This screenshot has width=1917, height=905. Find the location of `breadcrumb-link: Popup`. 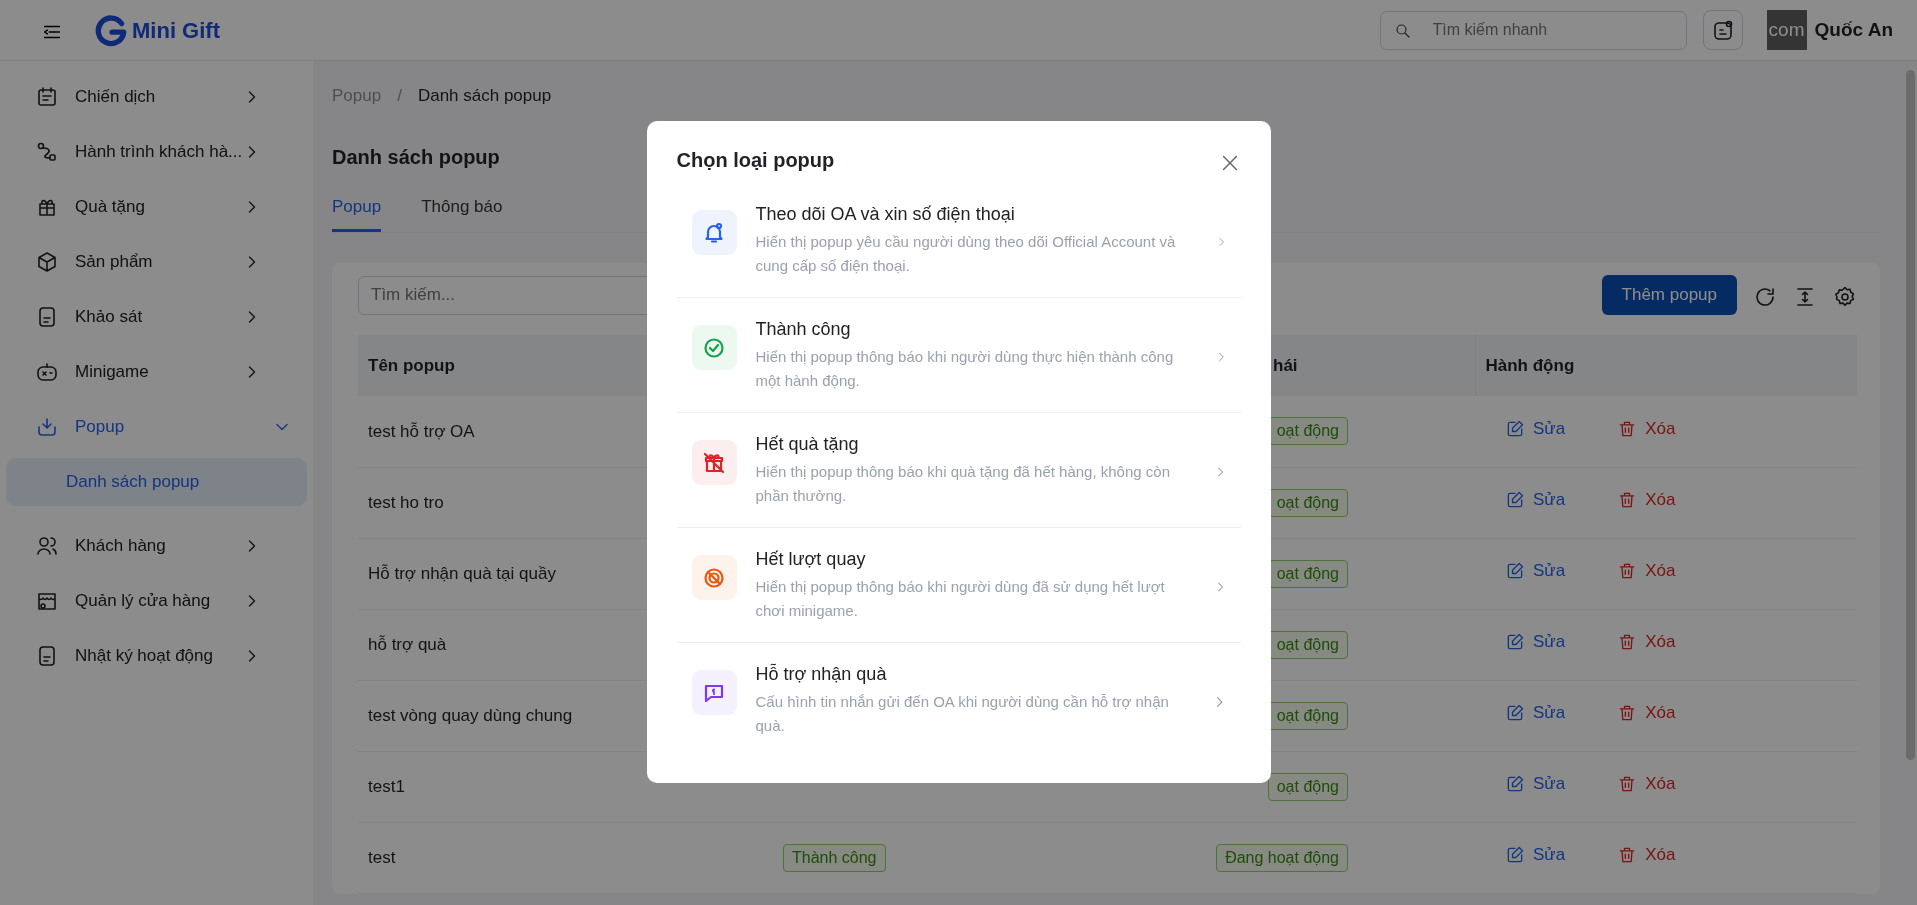

breadcrumb-link: Popup is located at coordinates (357, 96).